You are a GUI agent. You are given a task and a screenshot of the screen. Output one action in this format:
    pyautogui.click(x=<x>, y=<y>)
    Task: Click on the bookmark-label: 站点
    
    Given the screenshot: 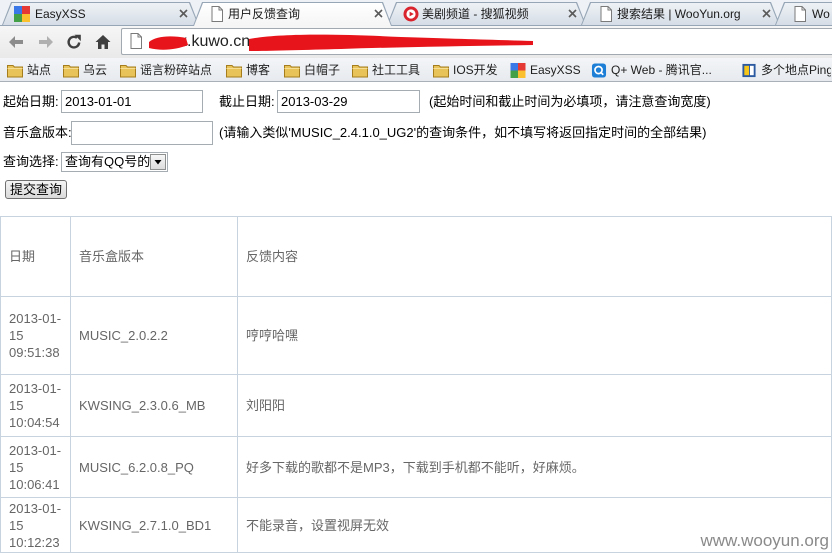 What is the action you would take?
    pyautogui.click(x=39, y=70)
    